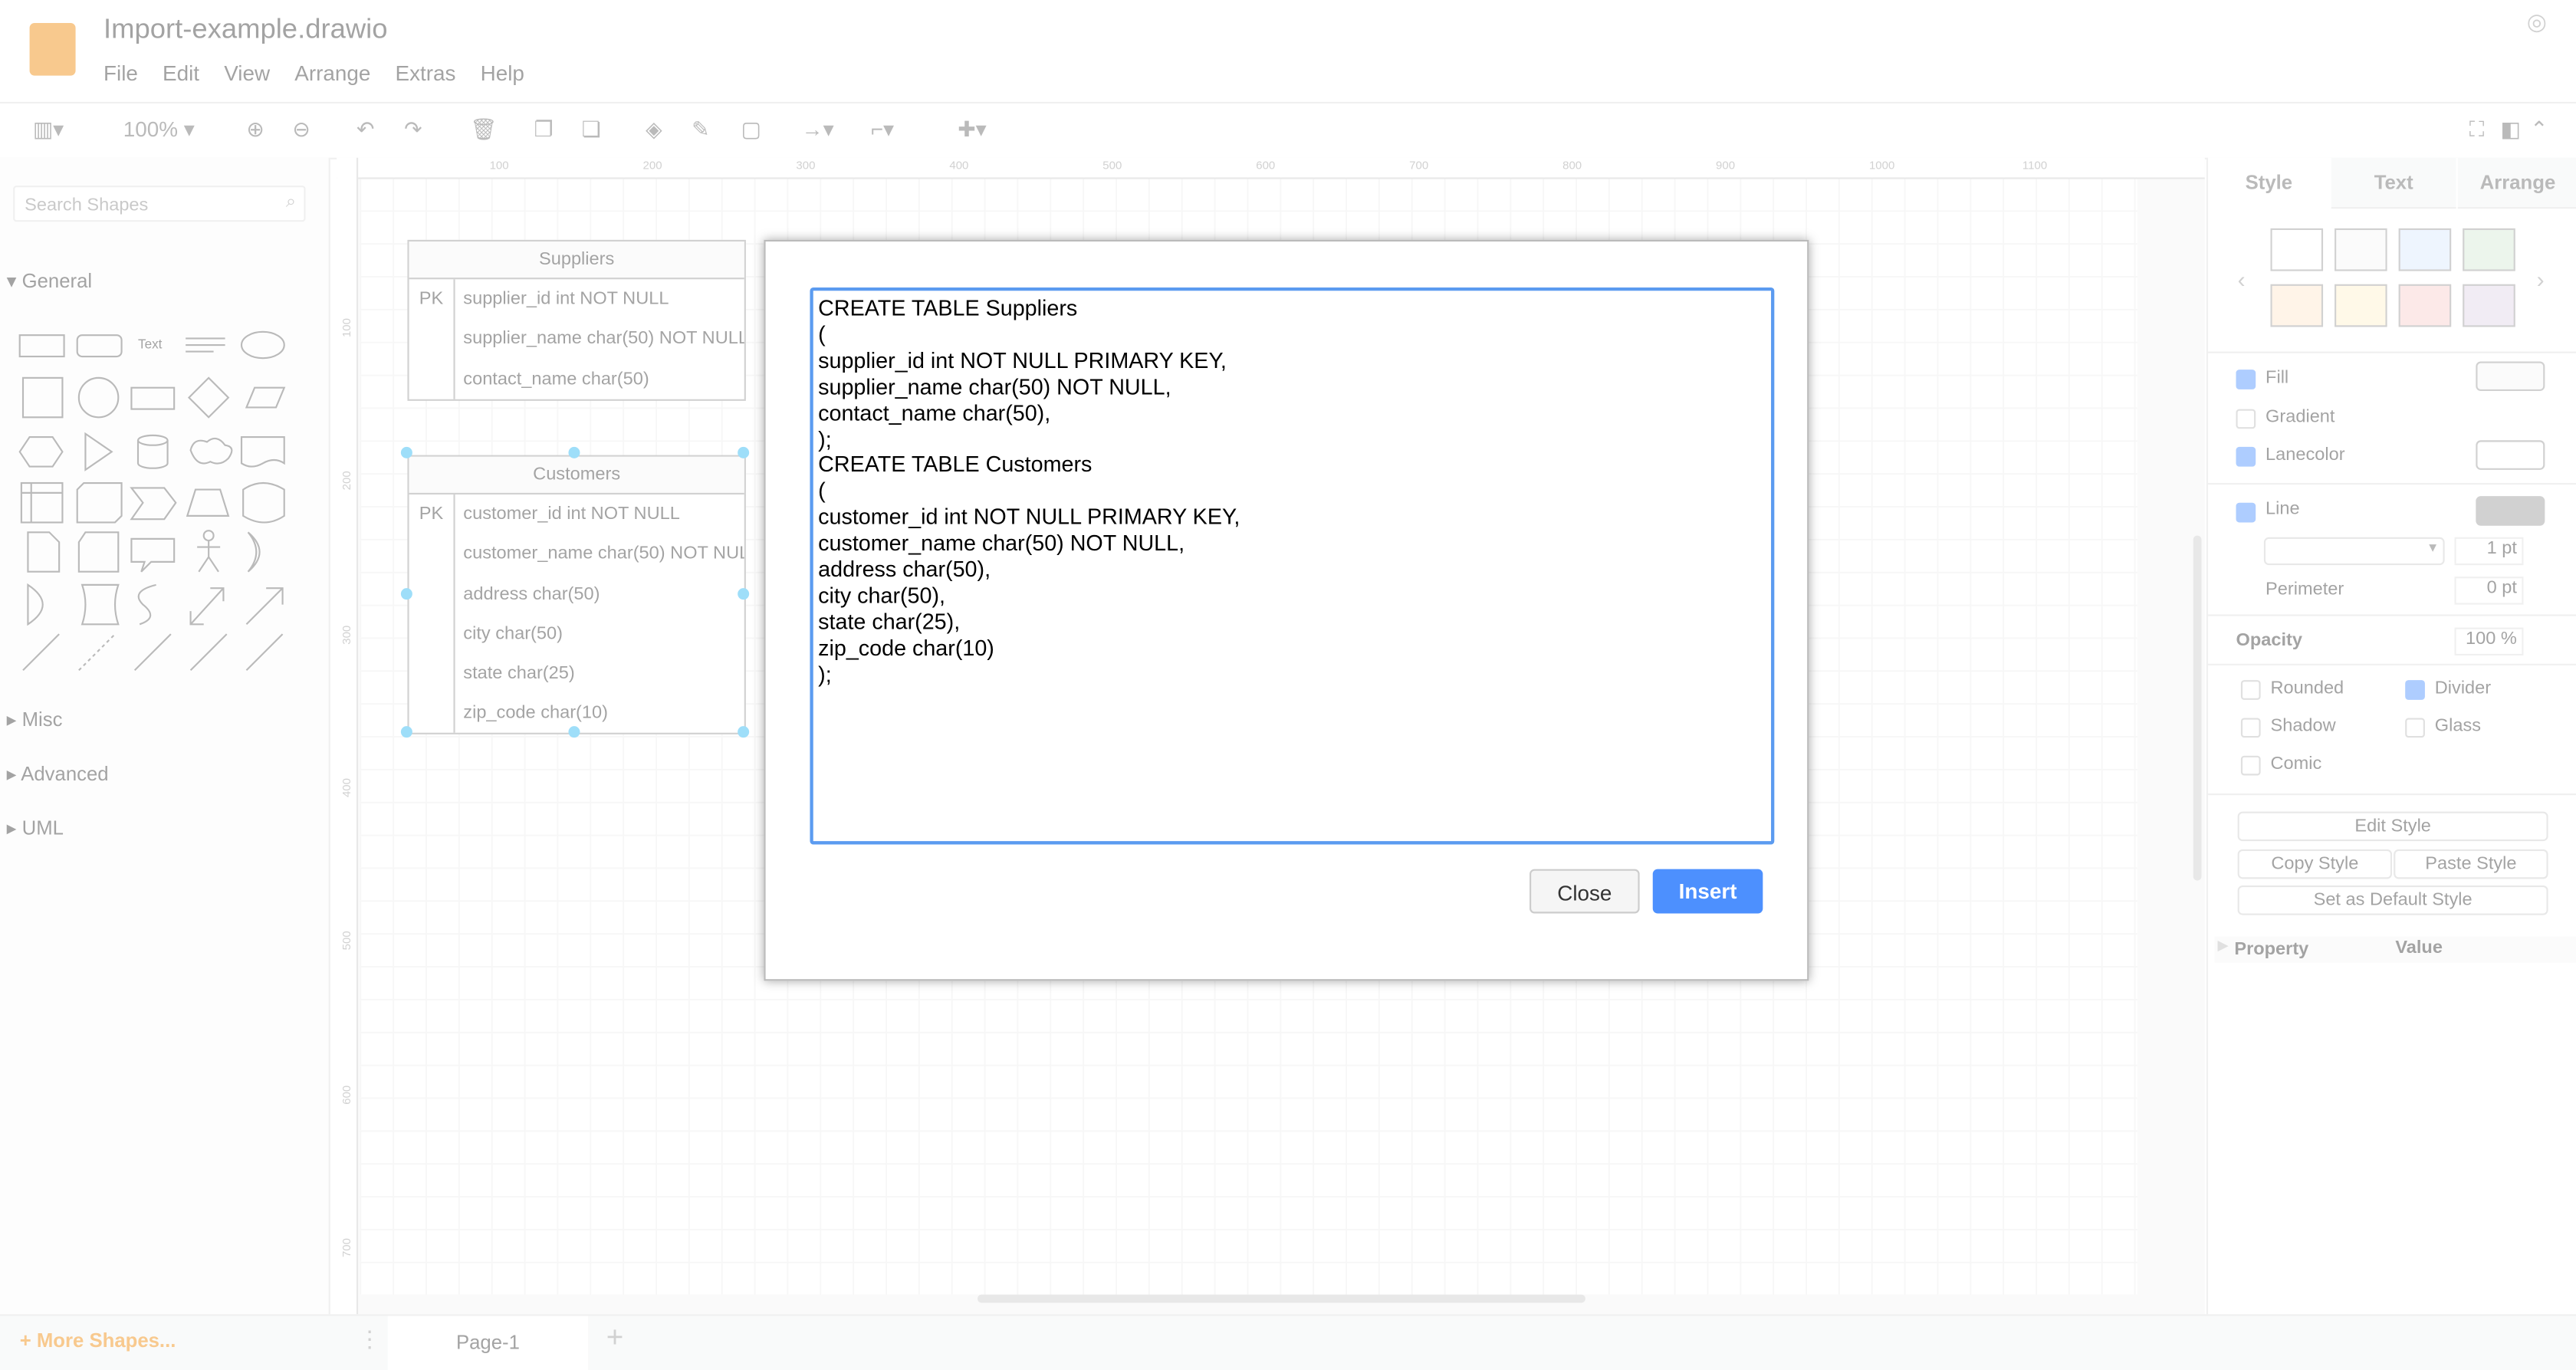  I want to click on collapse-icon: ⌃, so click(2539, 130).